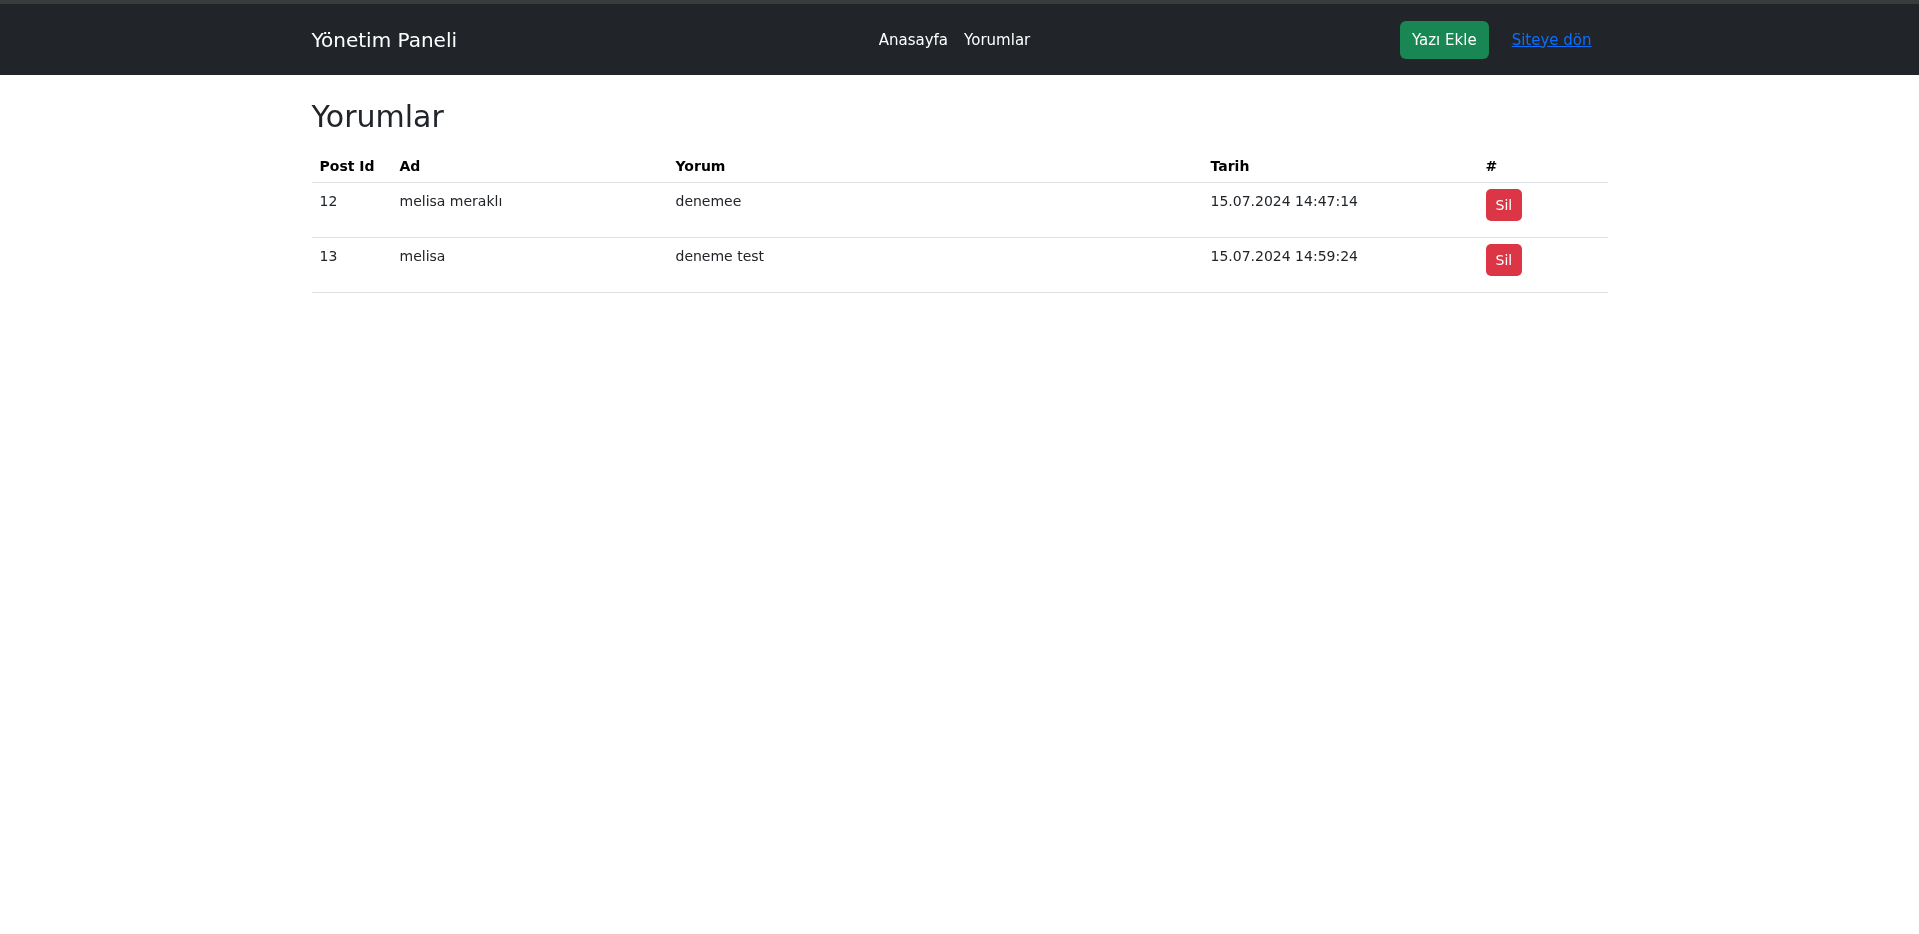 The image size is (1919, 934). What do you see at coordinates (1551, 39) in the screenshot?
I see `back-to-site-link: Siteye dön` at bounding box center [1551, 39].